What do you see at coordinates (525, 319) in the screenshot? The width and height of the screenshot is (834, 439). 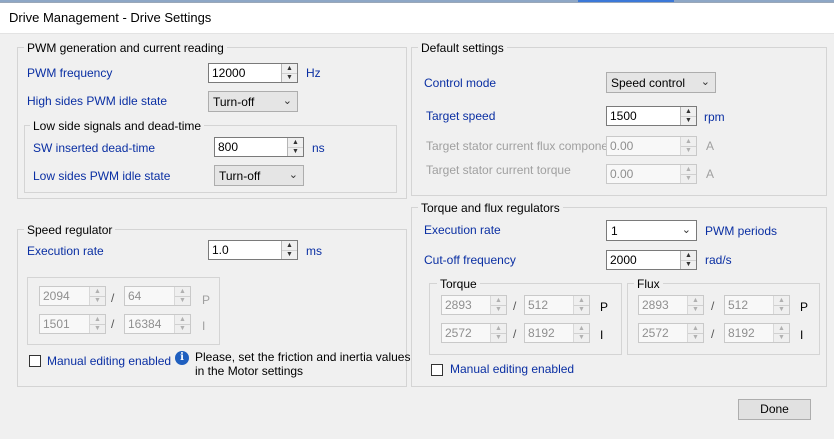 I see `torque-pi-box` at bounding box center [525, 319].